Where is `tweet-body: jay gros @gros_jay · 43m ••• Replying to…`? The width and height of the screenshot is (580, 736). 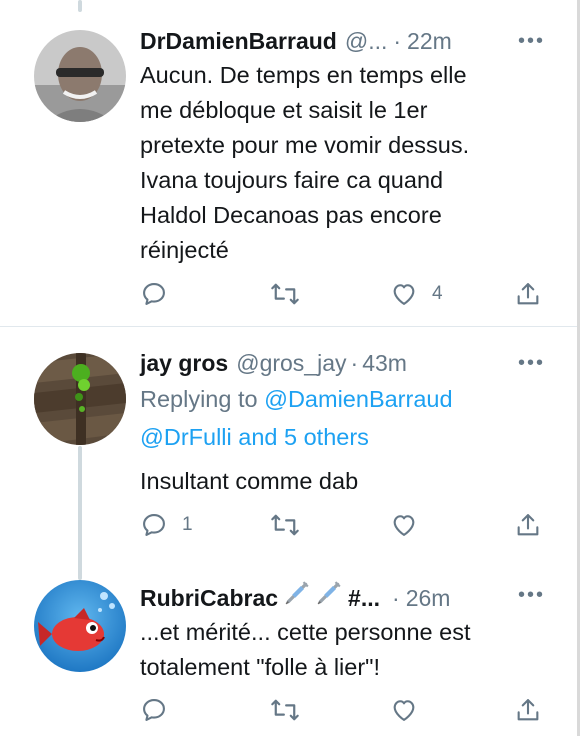 tweet-body: jay gros @gros_jay · 43m ••• Replying to… is located at coordinates (342, 423).